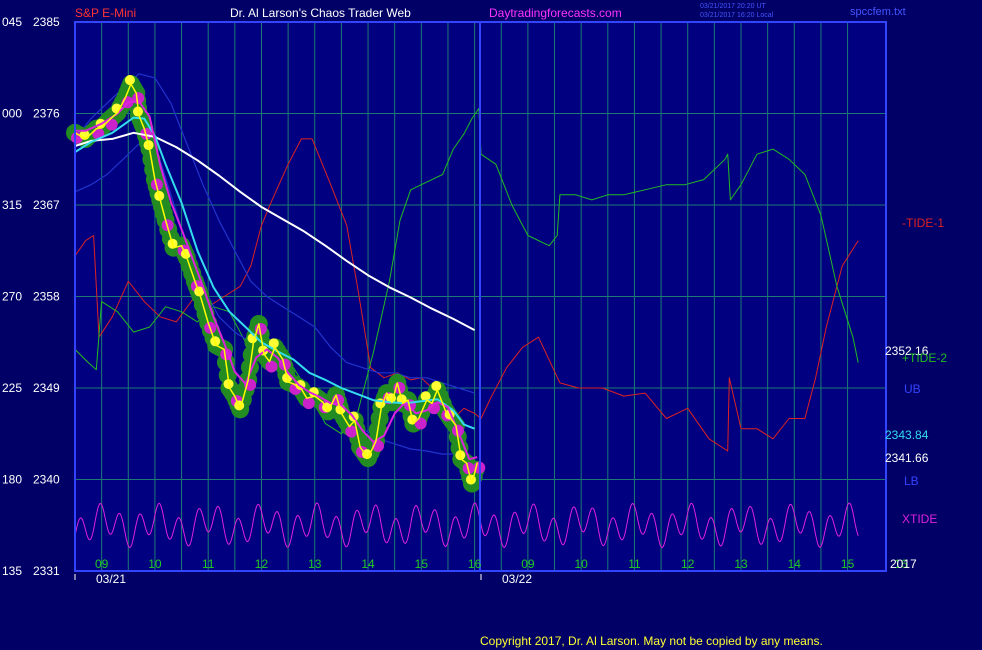  Describe the element at coordinates (12, 388) in the screenshot. I see `y-tick-left-label: 225` at that location.